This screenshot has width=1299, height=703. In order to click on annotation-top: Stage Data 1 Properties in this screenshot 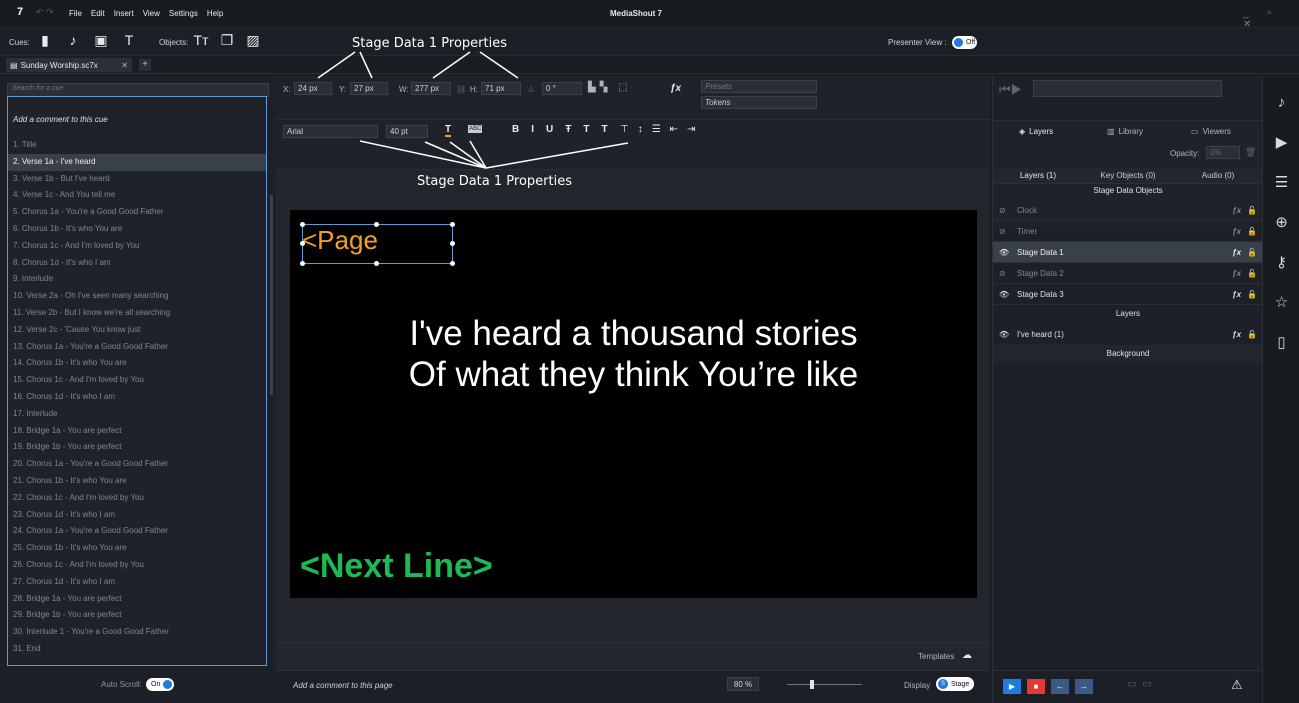, I will do `click(429, 43)`.